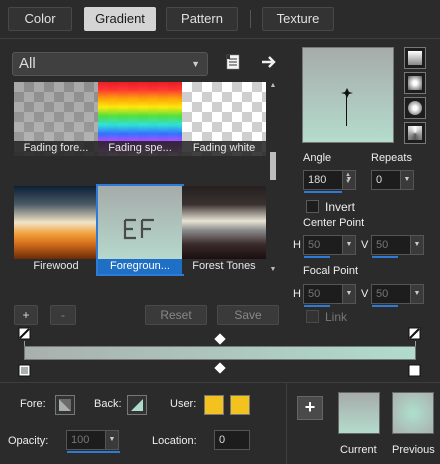 This screenshot has width=440, height=464. What do you see at coordinates (273, 270) in the screenshot?
I see `scroll-down-icon: ▼` at bounding box center [273, 270].